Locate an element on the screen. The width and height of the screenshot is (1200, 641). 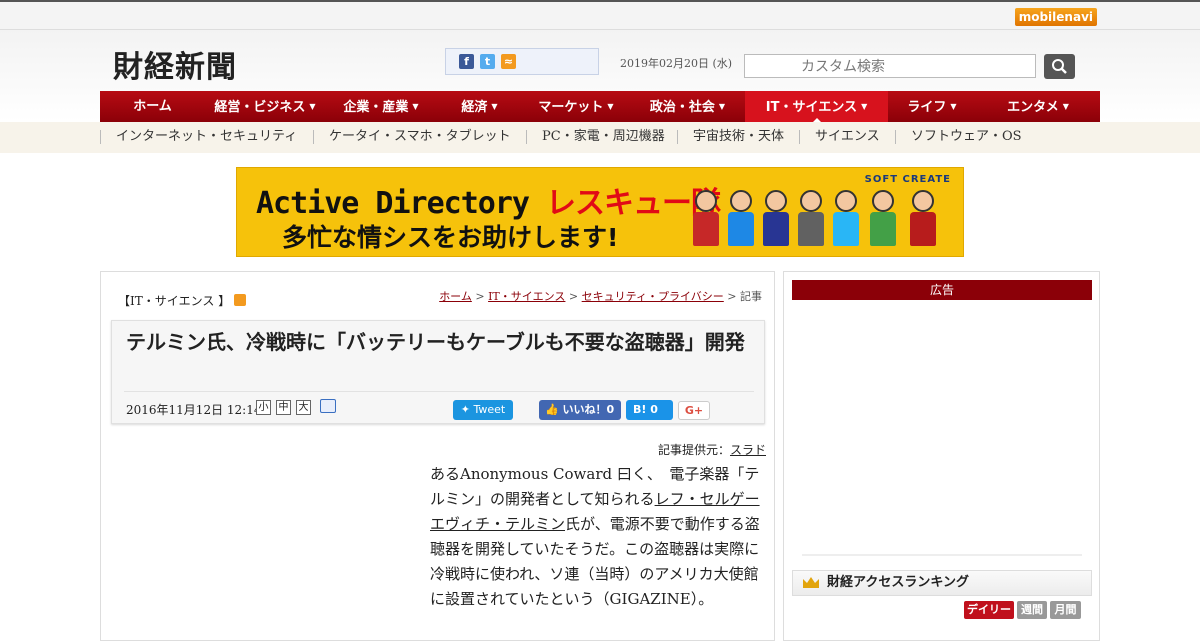
search-button is located at coordinates (1059, 66).